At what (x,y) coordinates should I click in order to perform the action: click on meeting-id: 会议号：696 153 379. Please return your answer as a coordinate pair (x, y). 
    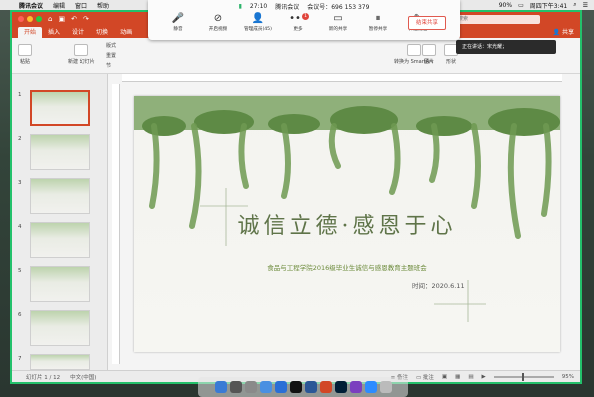
    Looking at the image, I should click on (338, 6).